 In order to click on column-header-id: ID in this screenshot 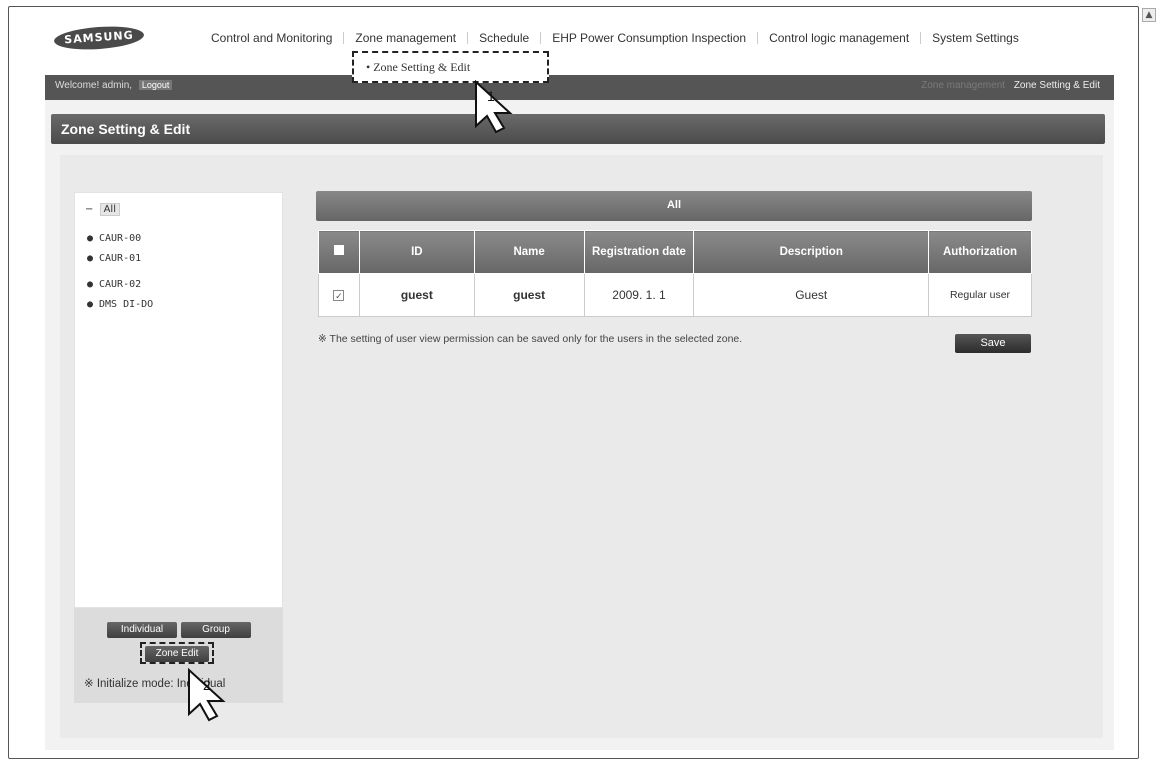, I will do `click(416, 252)`.